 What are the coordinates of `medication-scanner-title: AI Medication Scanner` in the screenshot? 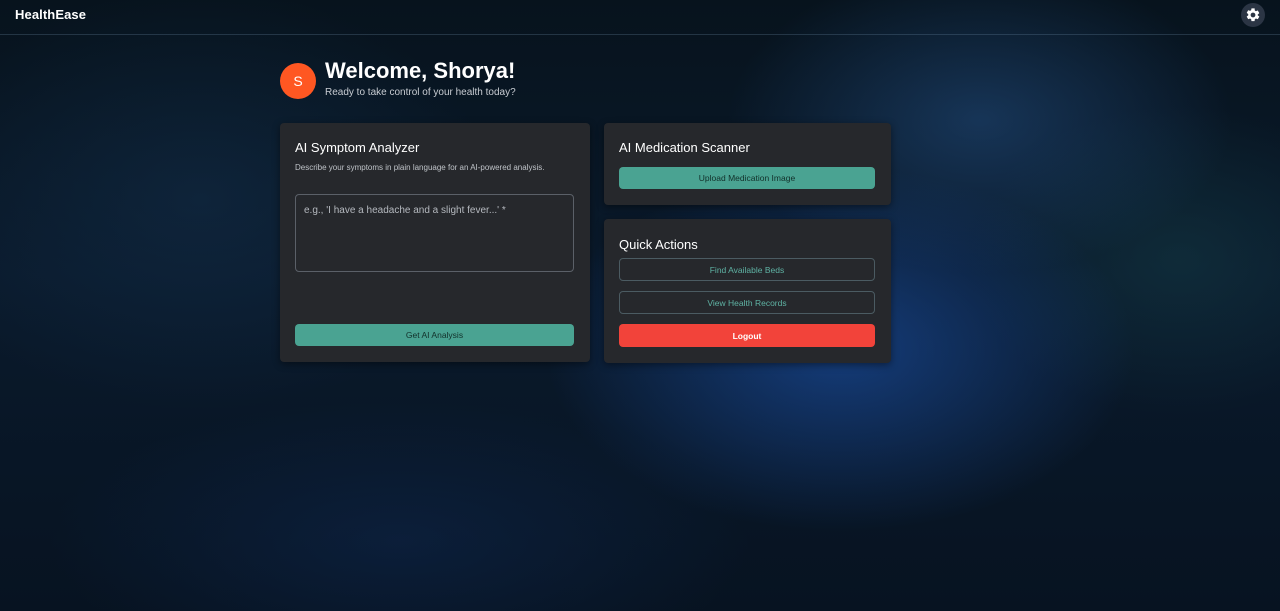 It's located at (684, 147).